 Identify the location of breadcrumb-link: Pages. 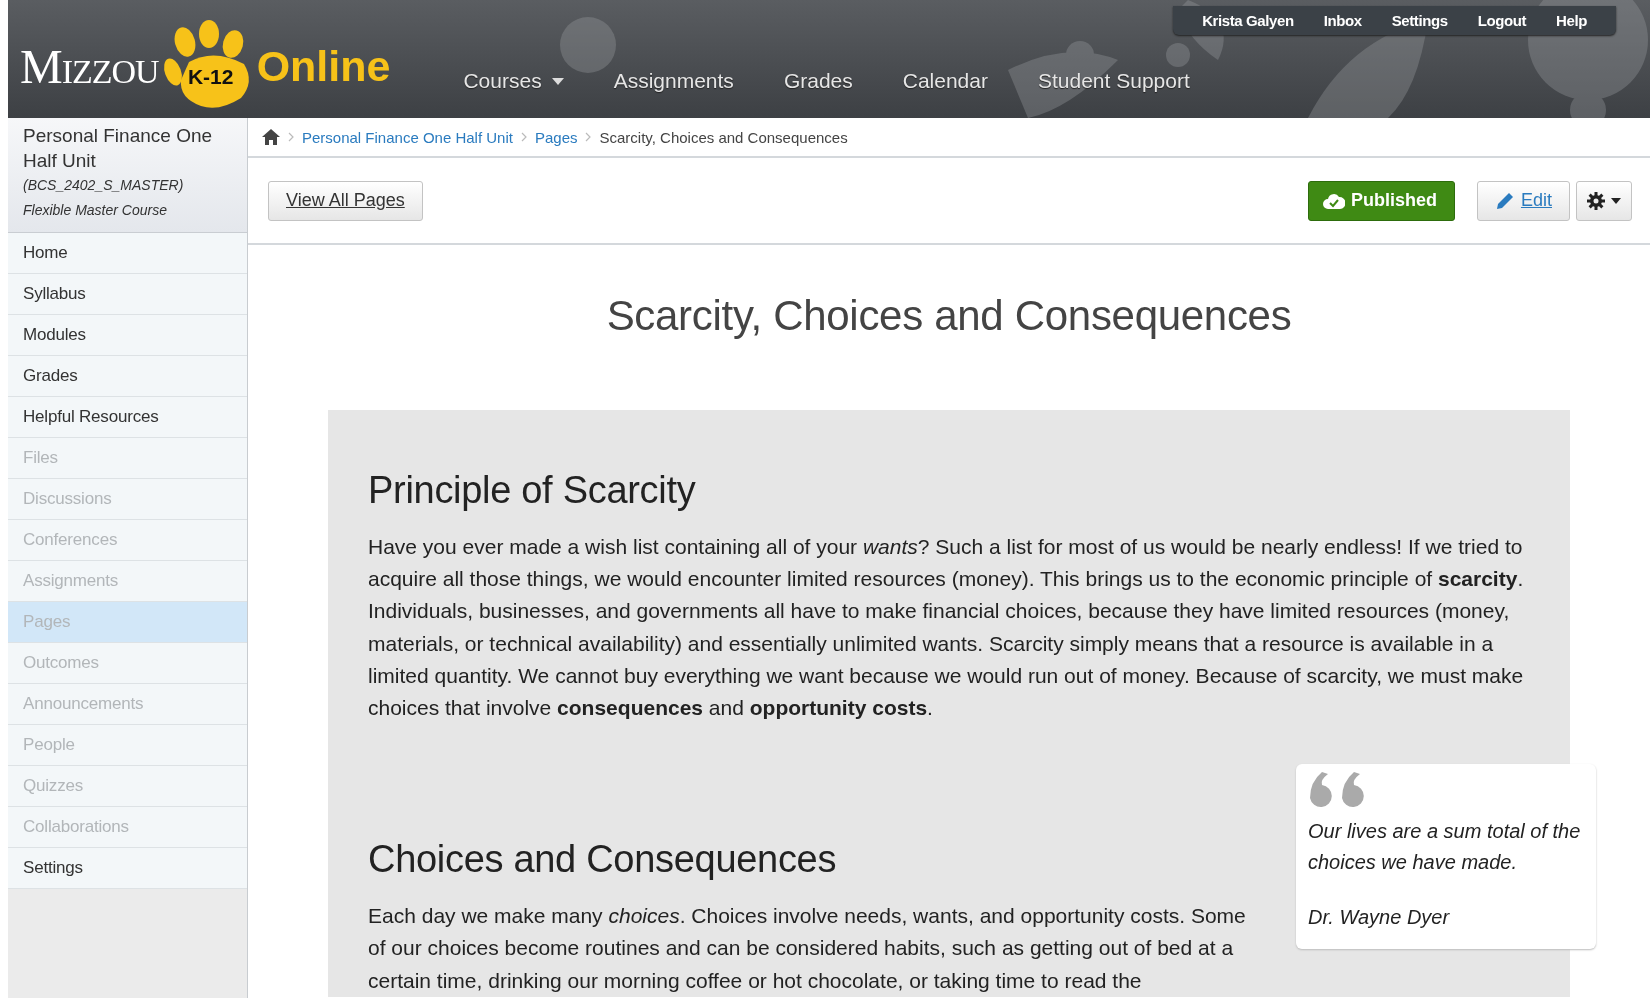
(556, 137).